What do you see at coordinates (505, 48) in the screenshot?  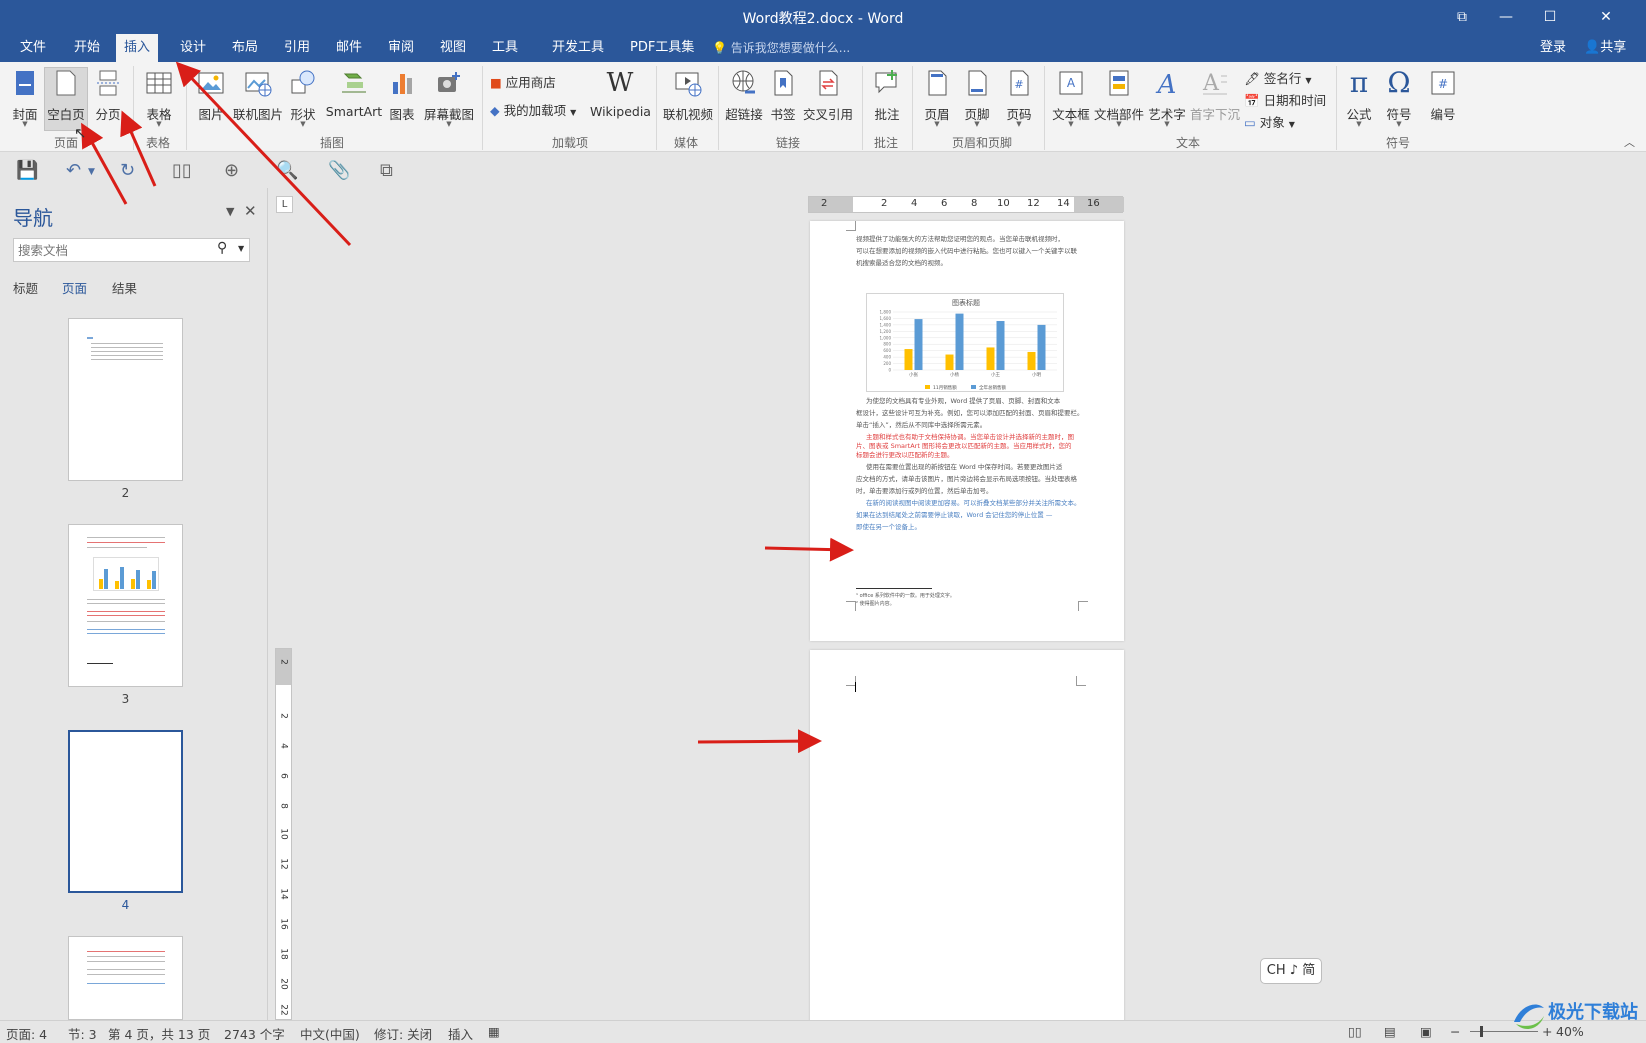 I see `tab-tools: 工具` at bounding box center [505, 48].